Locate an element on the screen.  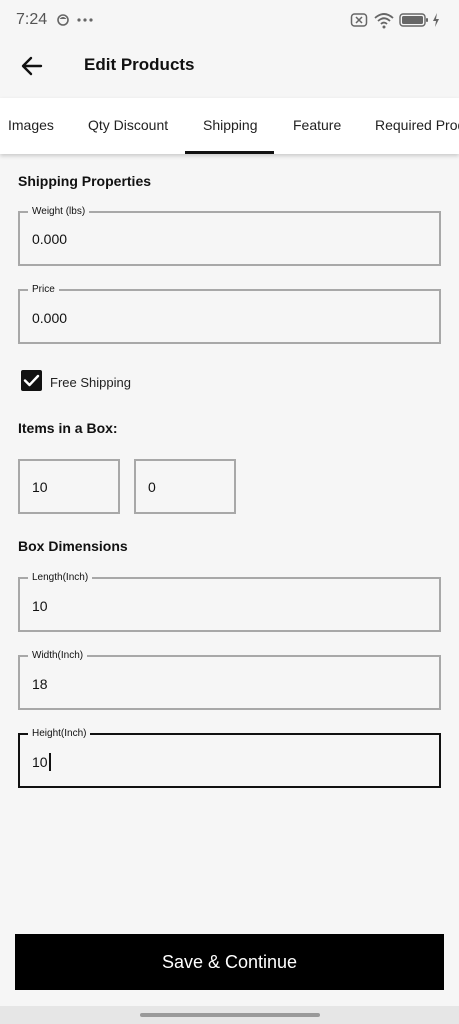
items-box-value-2: 0 is located at coordinates (152, 487).